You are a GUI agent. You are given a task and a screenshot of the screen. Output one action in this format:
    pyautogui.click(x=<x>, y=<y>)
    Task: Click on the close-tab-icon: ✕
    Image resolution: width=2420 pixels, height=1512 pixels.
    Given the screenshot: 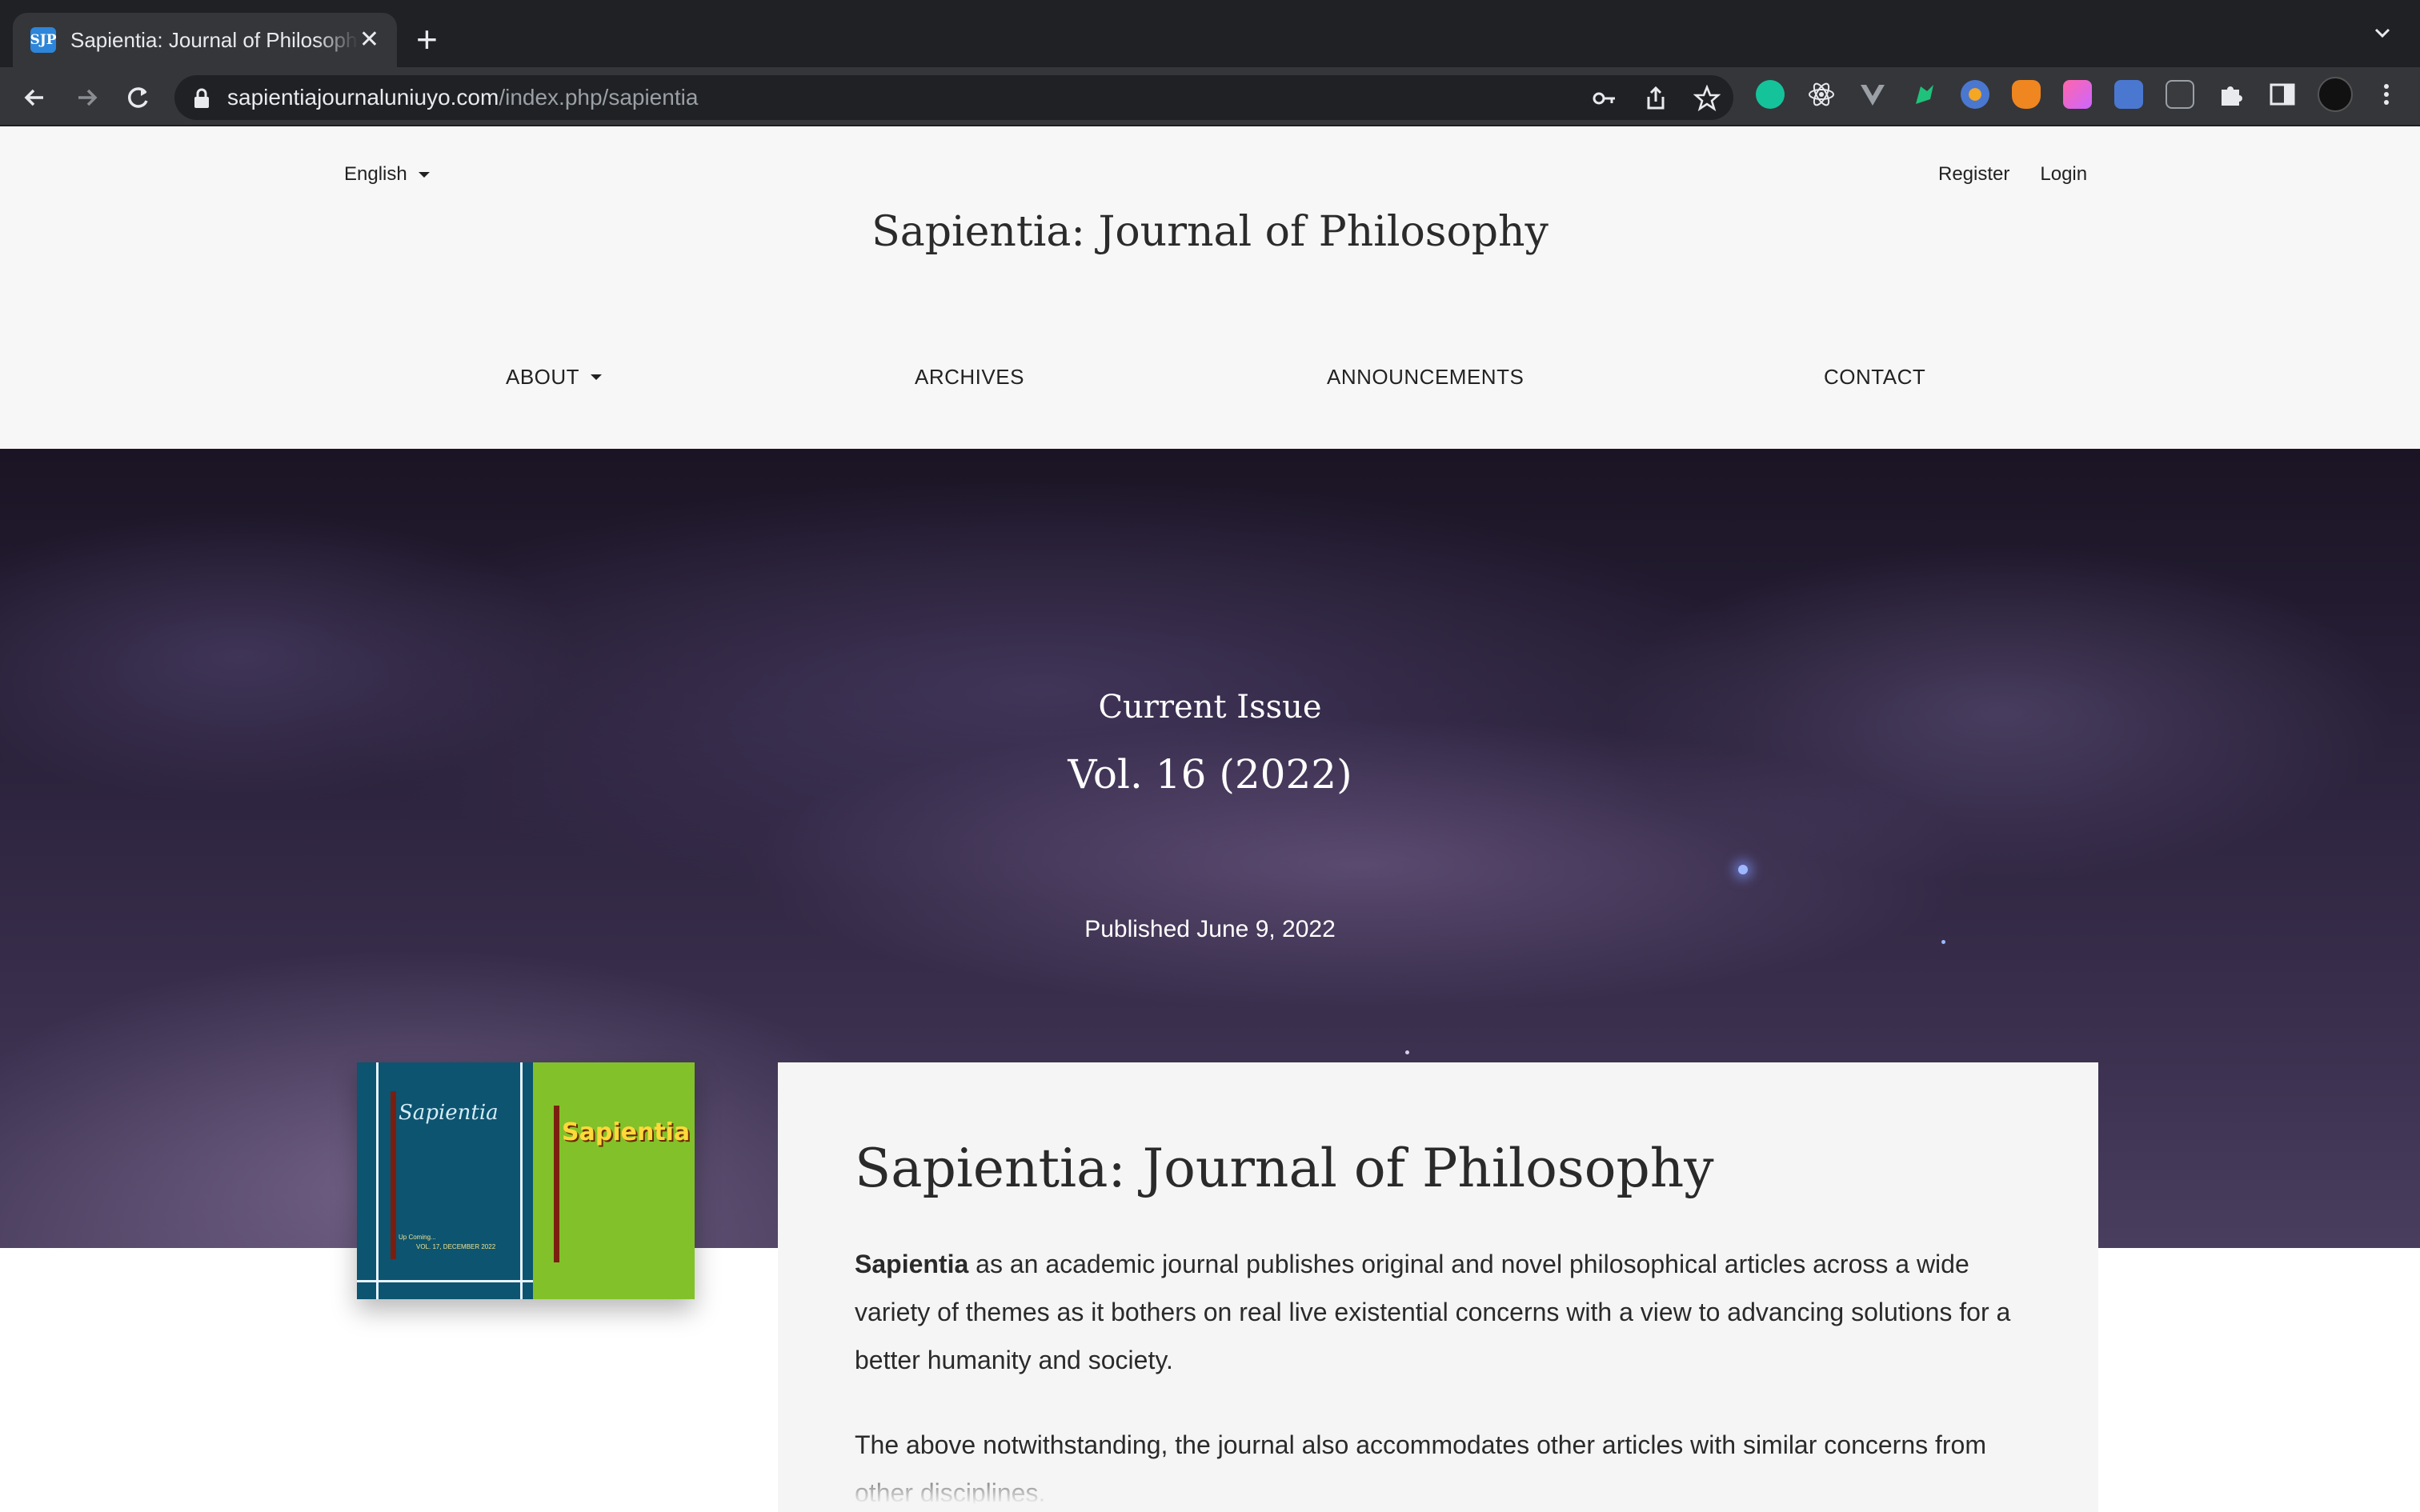 What is the action you would take?
    pyautogui.click(x=369, y=40)
    